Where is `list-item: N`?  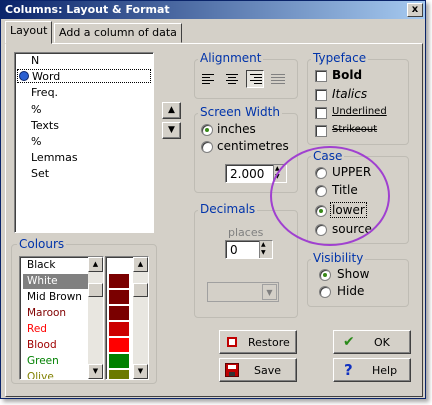
list-item: N is located at coordinates (35, 60).